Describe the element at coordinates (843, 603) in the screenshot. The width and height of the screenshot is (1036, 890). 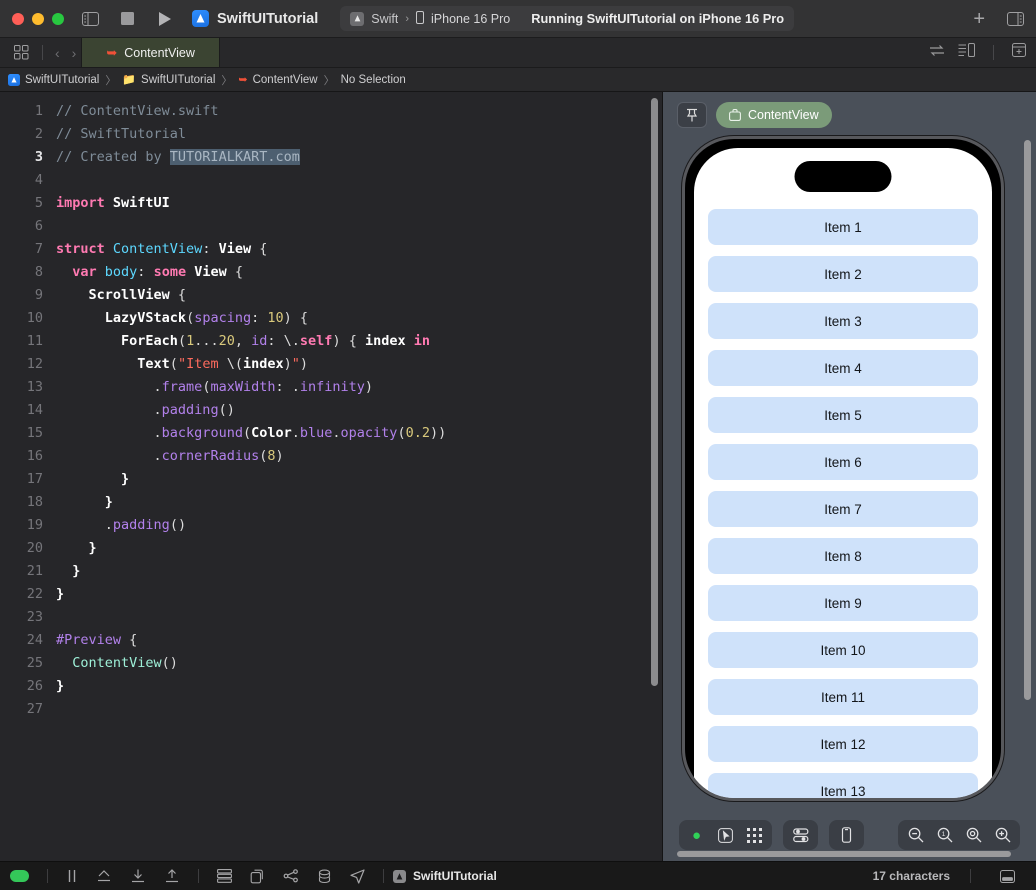
I see `list-item: Item 9` at that location.